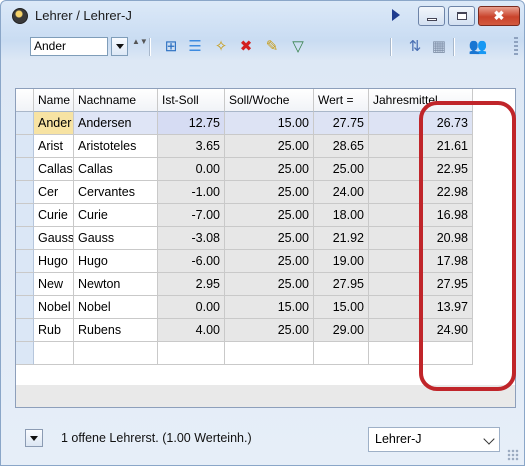 The width and height of the screenshot is (525, 466). What do you see at coordinates (191, 284) in the screenshot?
I see `column-ist-soll-cell: 2.95` at bounding box center [191, 284].